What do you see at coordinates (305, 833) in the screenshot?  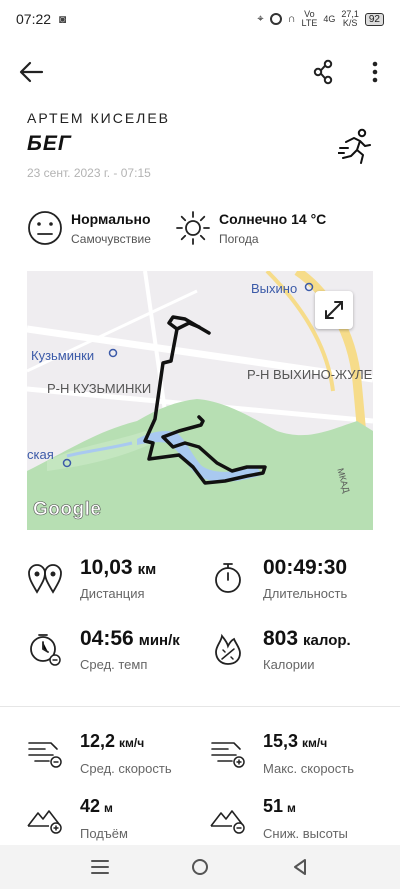 I see `descent-label: Сниж. высоты` at bounding box center [305, 833].